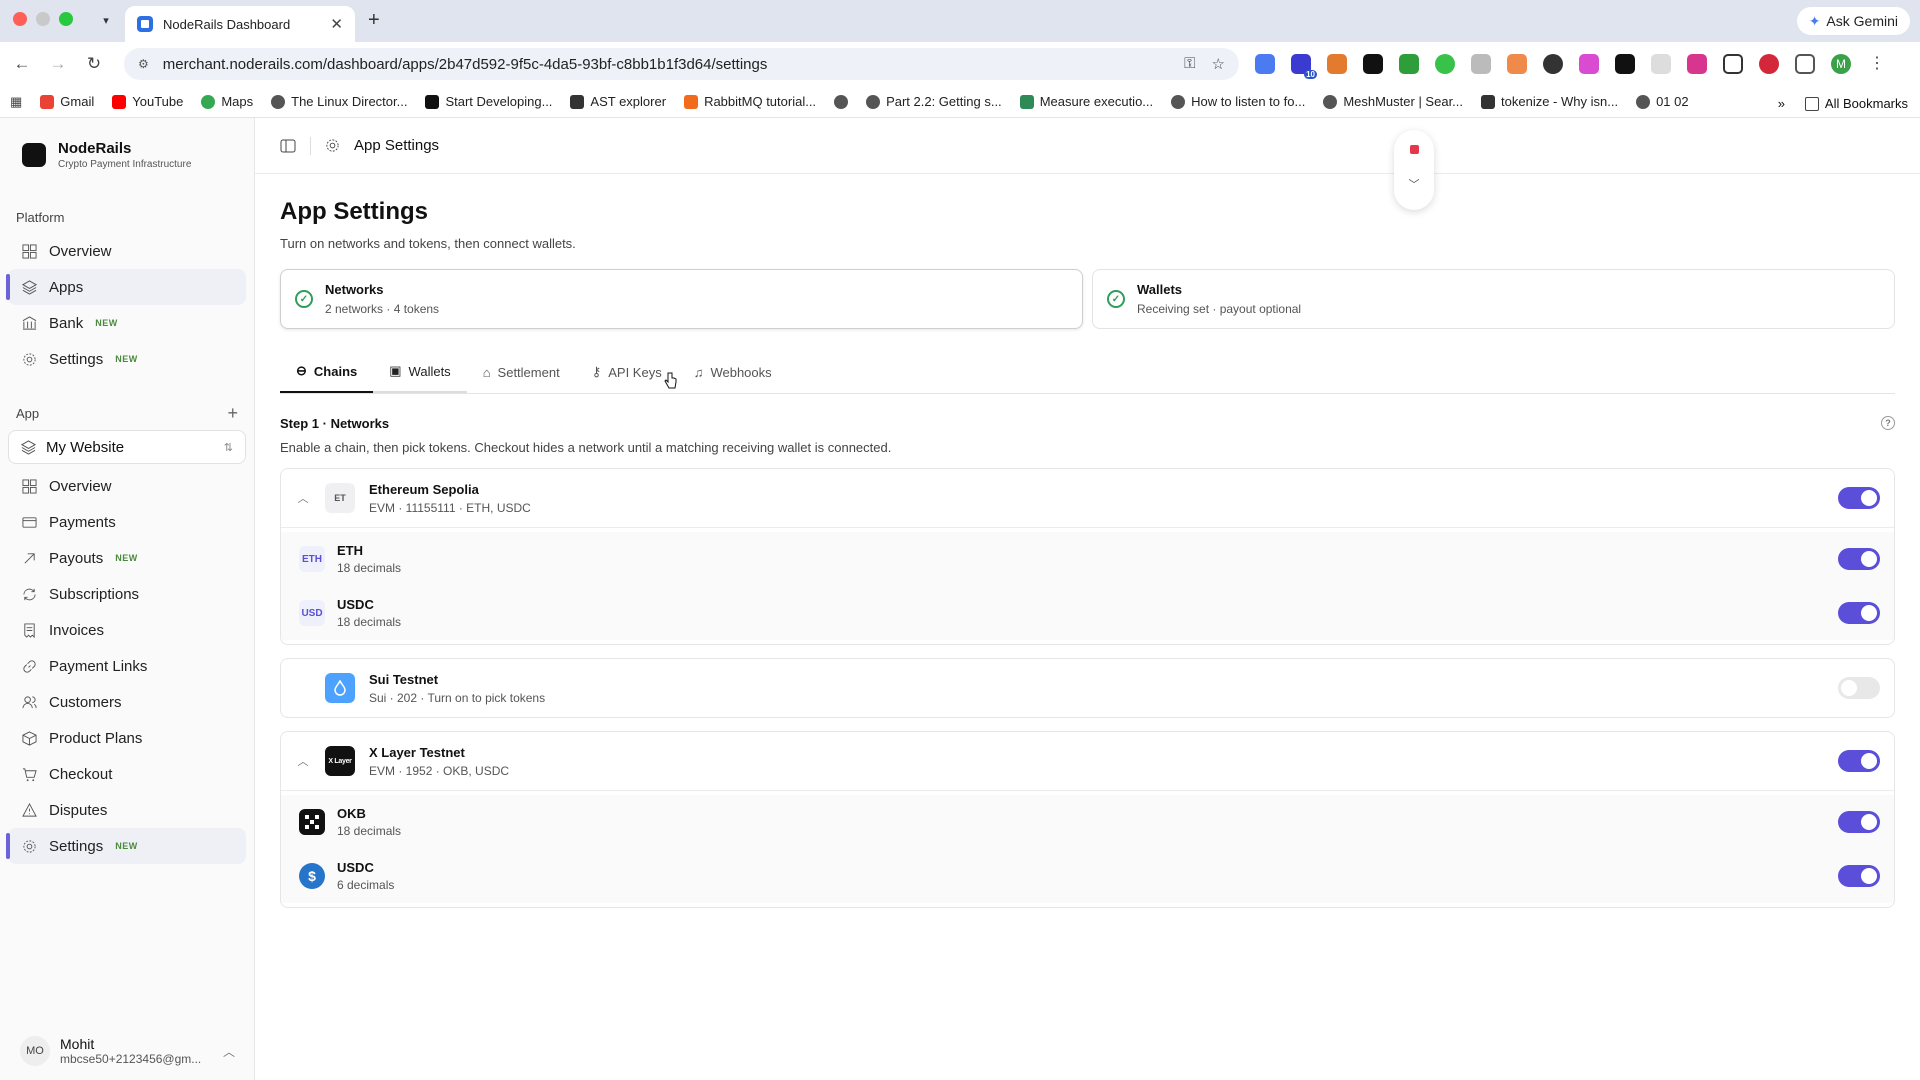  What do you see at coordinates (127, 774) in the screenshot?
I see `sidebar-item-checkout: Checkout` at bounding box center [127, 774].